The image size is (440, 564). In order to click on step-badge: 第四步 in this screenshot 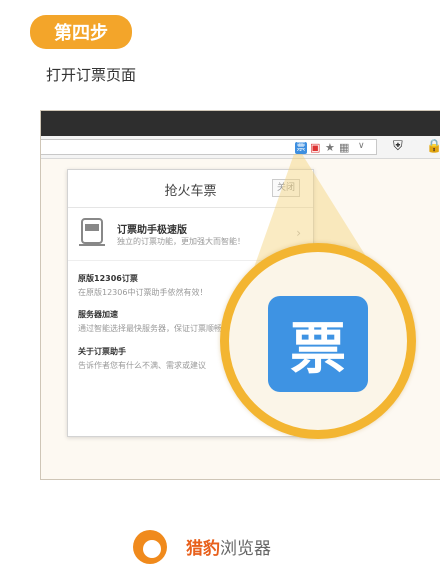, I will do `click(81, 32)`.